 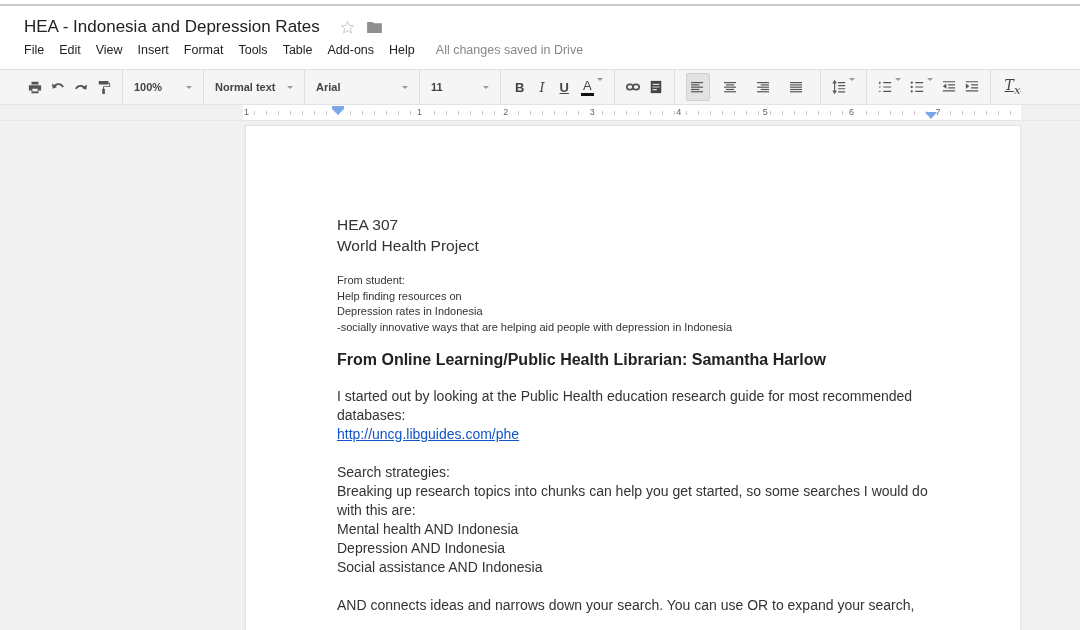 I want to click on italic-button: I, so click(x=542, y=87).